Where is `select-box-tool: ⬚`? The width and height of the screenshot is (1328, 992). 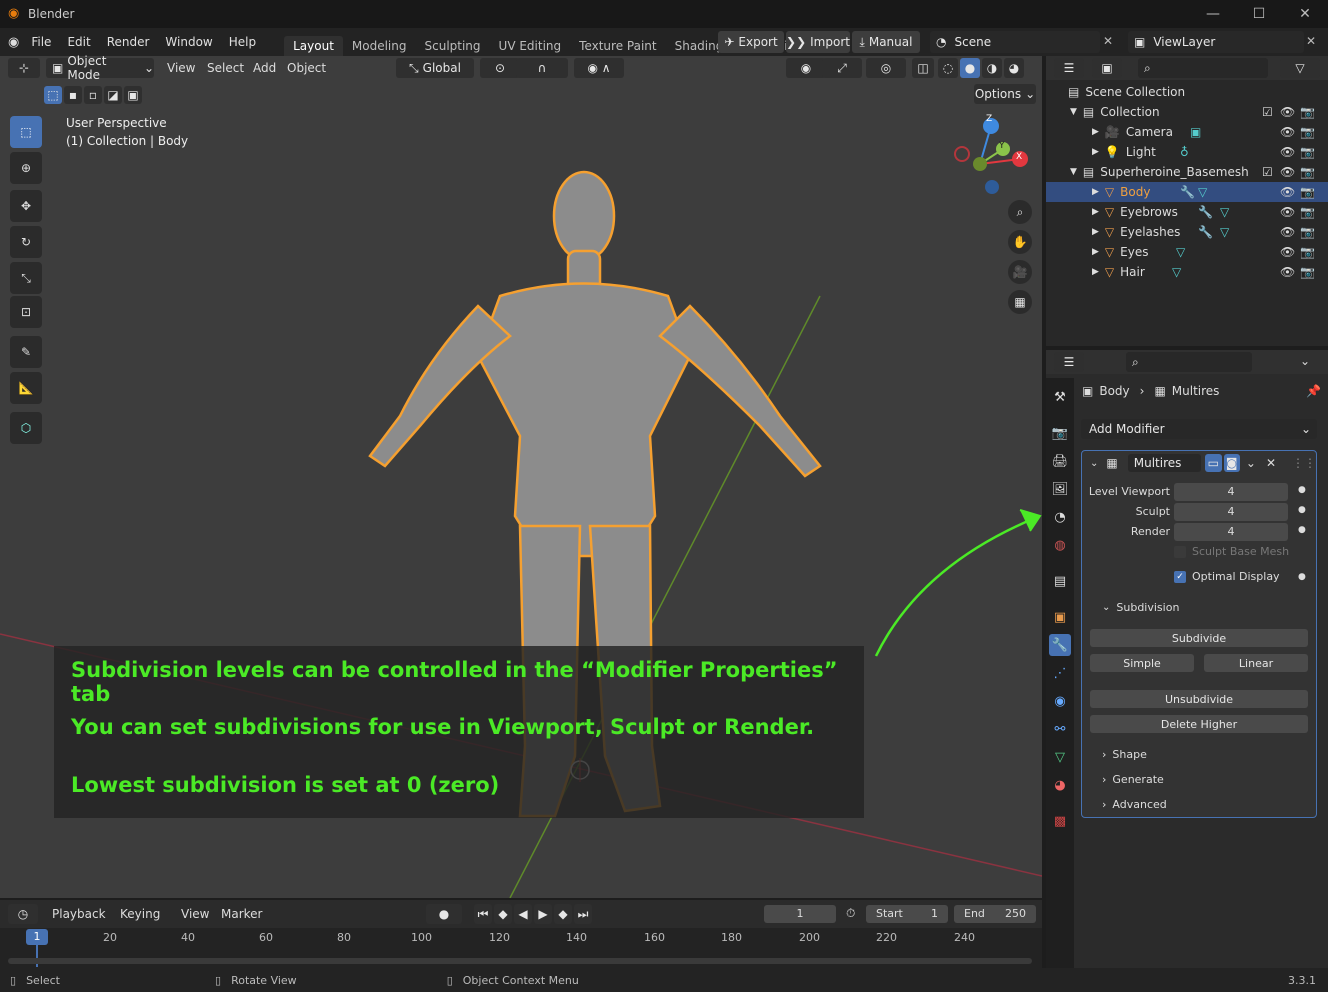
select-box-tool: ⬚ is located at coordinates (26, 132).